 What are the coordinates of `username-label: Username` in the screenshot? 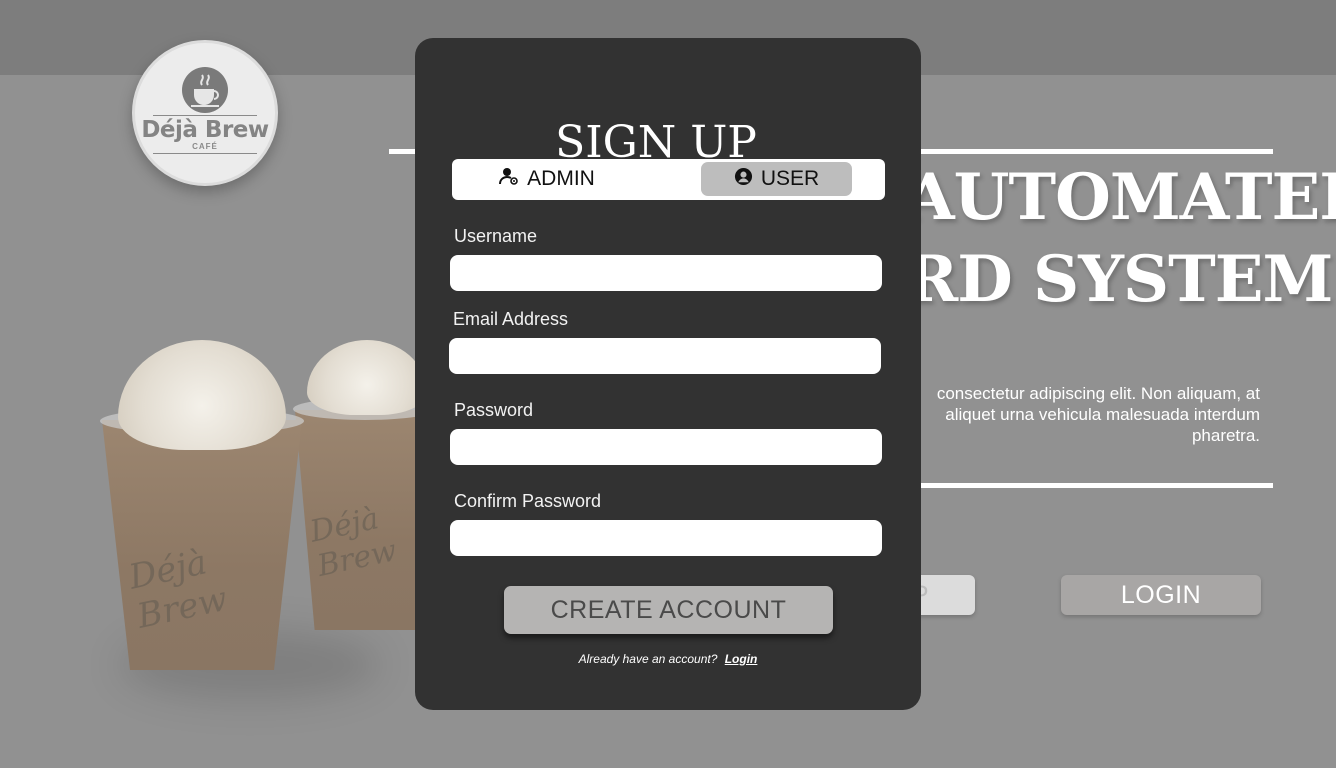 It's located at (496, 236).